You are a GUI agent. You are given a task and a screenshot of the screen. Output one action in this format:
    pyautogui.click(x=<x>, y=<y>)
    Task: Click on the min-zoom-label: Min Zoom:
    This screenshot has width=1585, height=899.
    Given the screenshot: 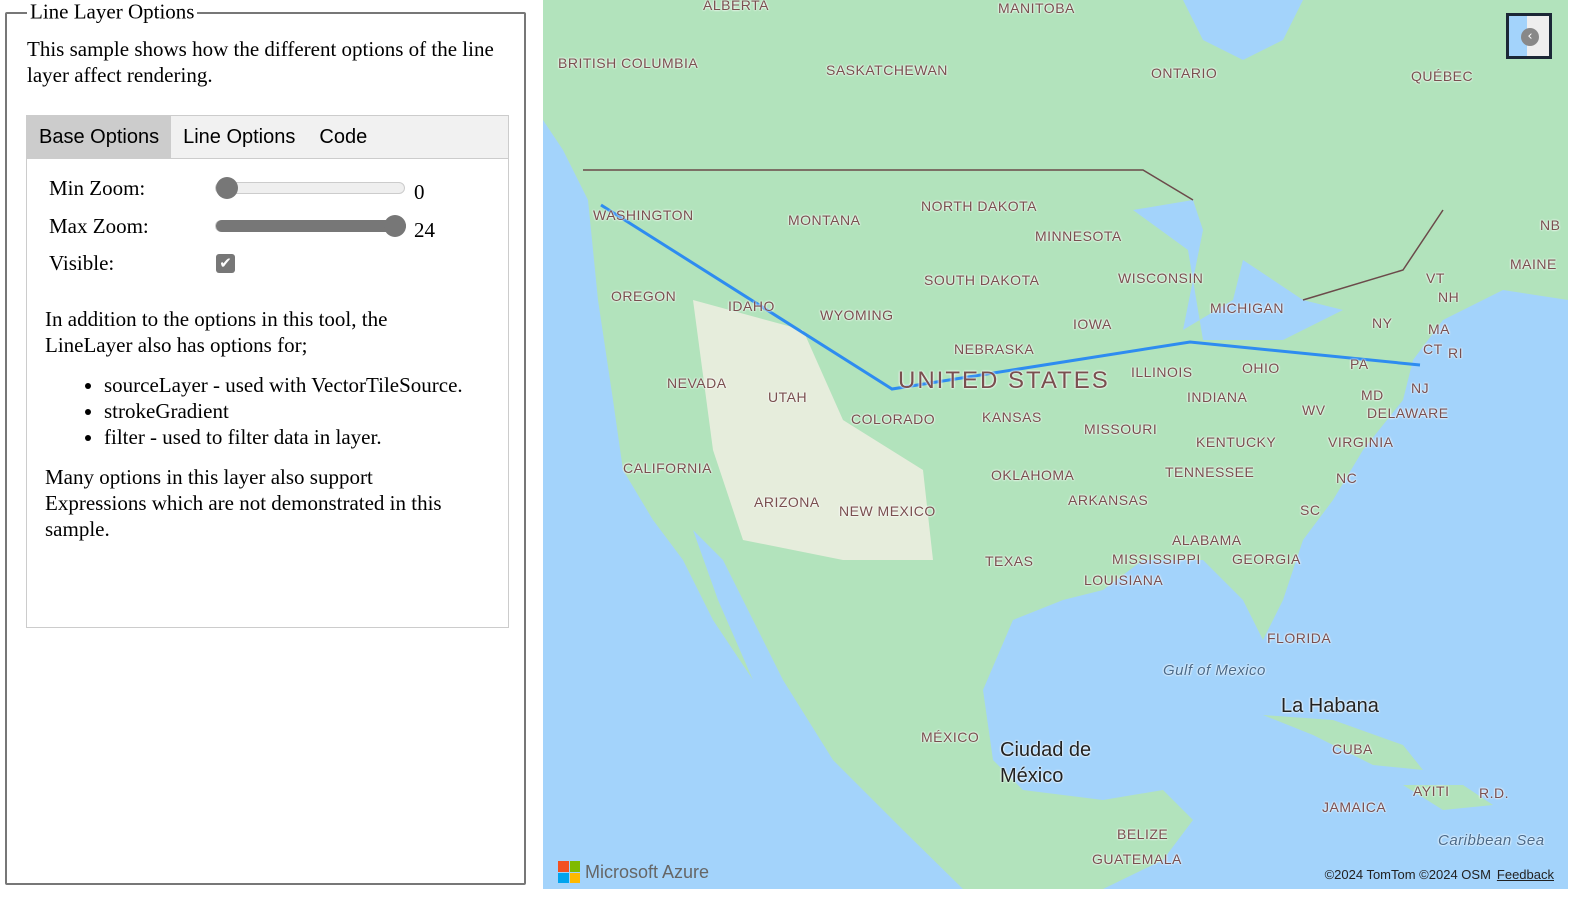 What is the action you would take?
    pyautogui.click(x=97, y=188)
    